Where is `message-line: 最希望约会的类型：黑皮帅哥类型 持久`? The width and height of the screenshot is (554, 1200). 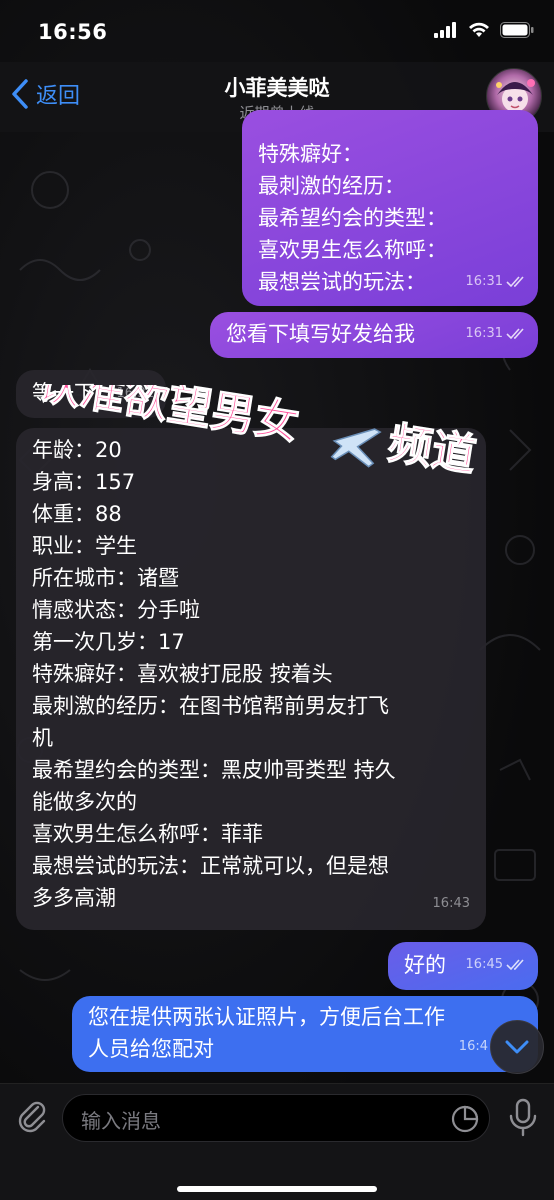
message-line: 最希望约会的类型：黑皮帅哥类型 持久 is located at coordinates (214, 770).